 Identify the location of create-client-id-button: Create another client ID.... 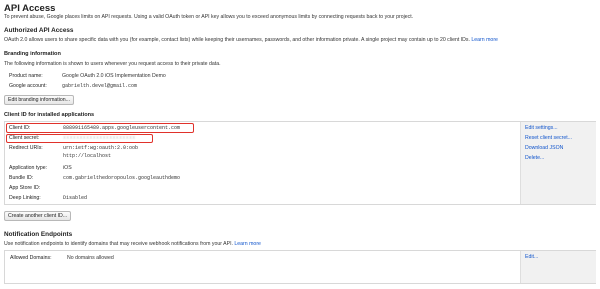
(38, 216).